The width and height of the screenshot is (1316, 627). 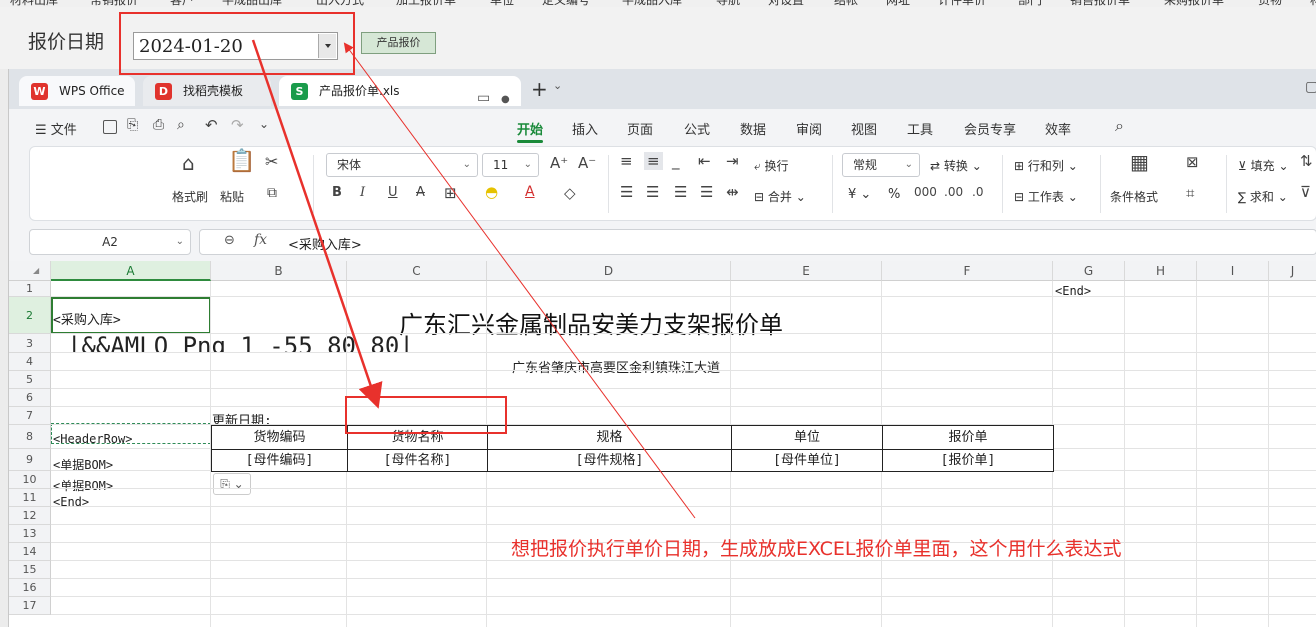 I want to click on currency-button: ¥ ⌄, so click(x=859, y=194).